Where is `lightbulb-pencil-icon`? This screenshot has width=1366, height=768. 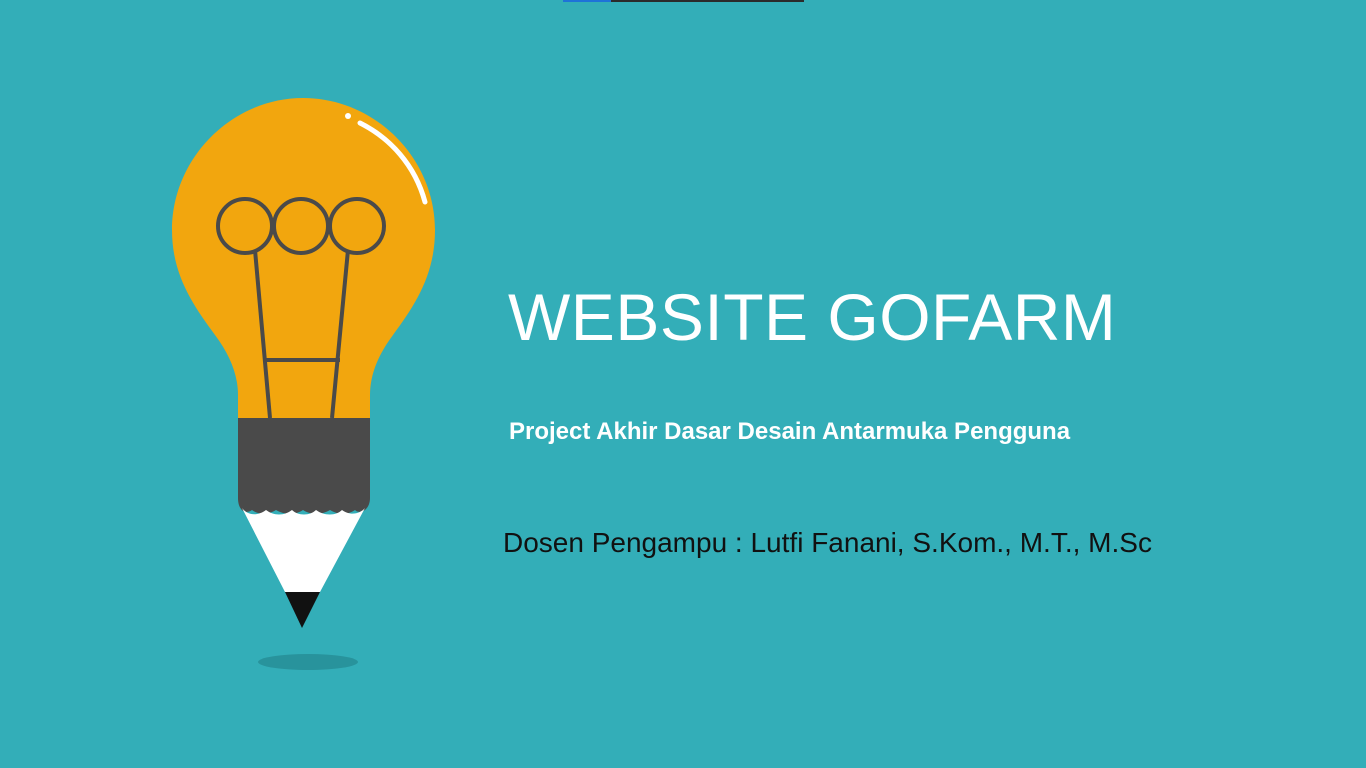 lightbulb-pencil-icon is located at coordinates (303, 384).